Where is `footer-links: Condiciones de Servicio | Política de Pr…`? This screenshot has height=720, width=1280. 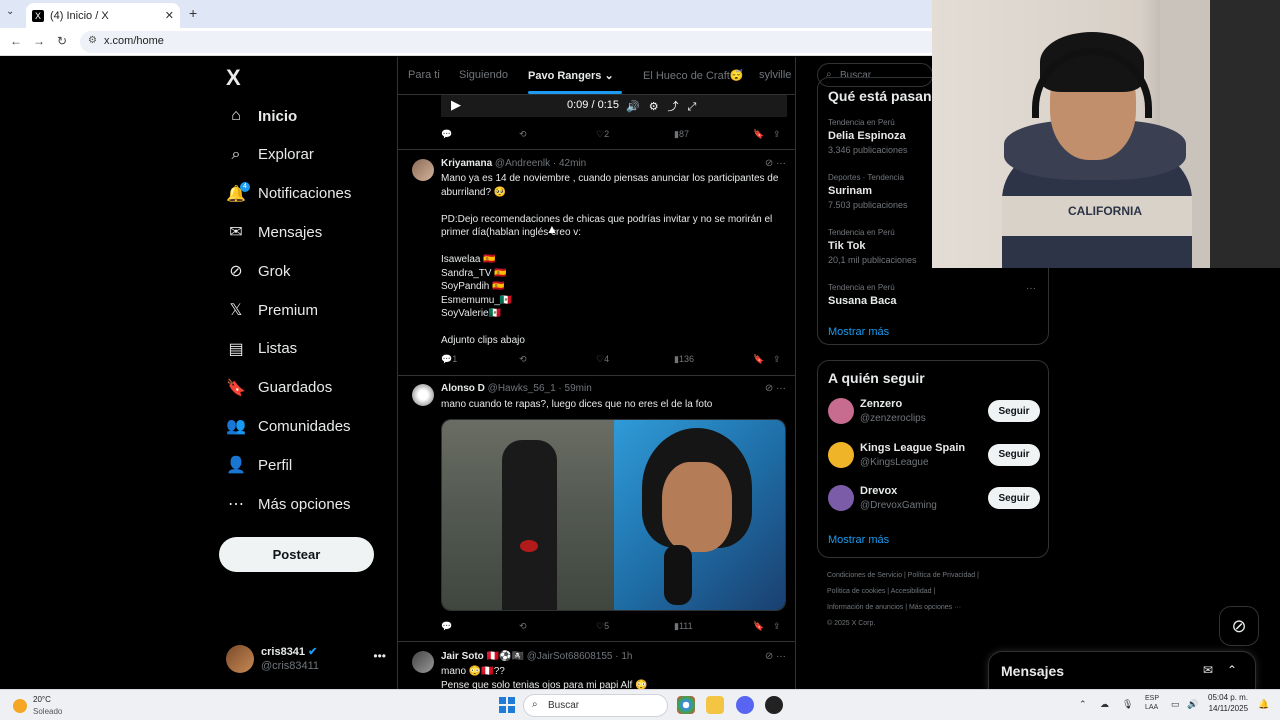 footer-links: Condiciones de Servicio | Política de Pr… is located at coordinates (903, 575).